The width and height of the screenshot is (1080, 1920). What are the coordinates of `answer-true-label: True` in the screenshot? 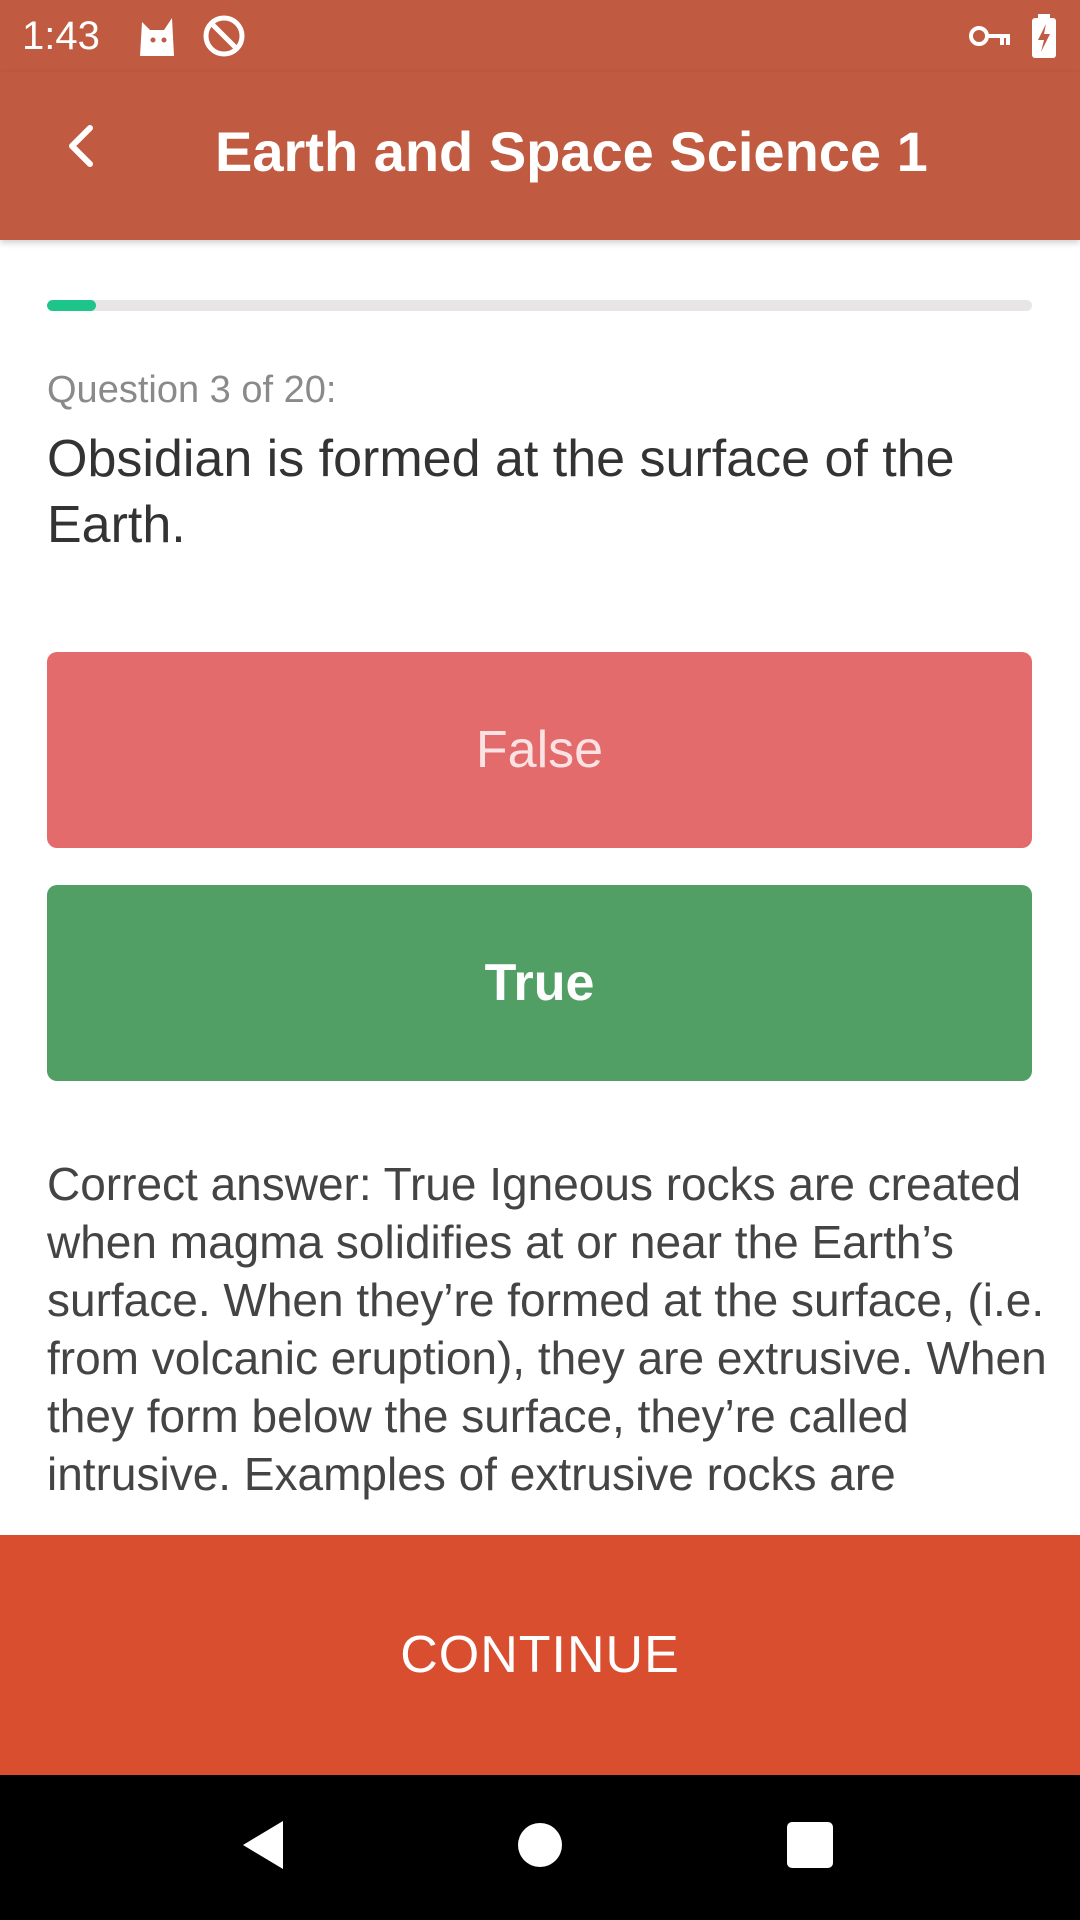 It's located at (539, 983).